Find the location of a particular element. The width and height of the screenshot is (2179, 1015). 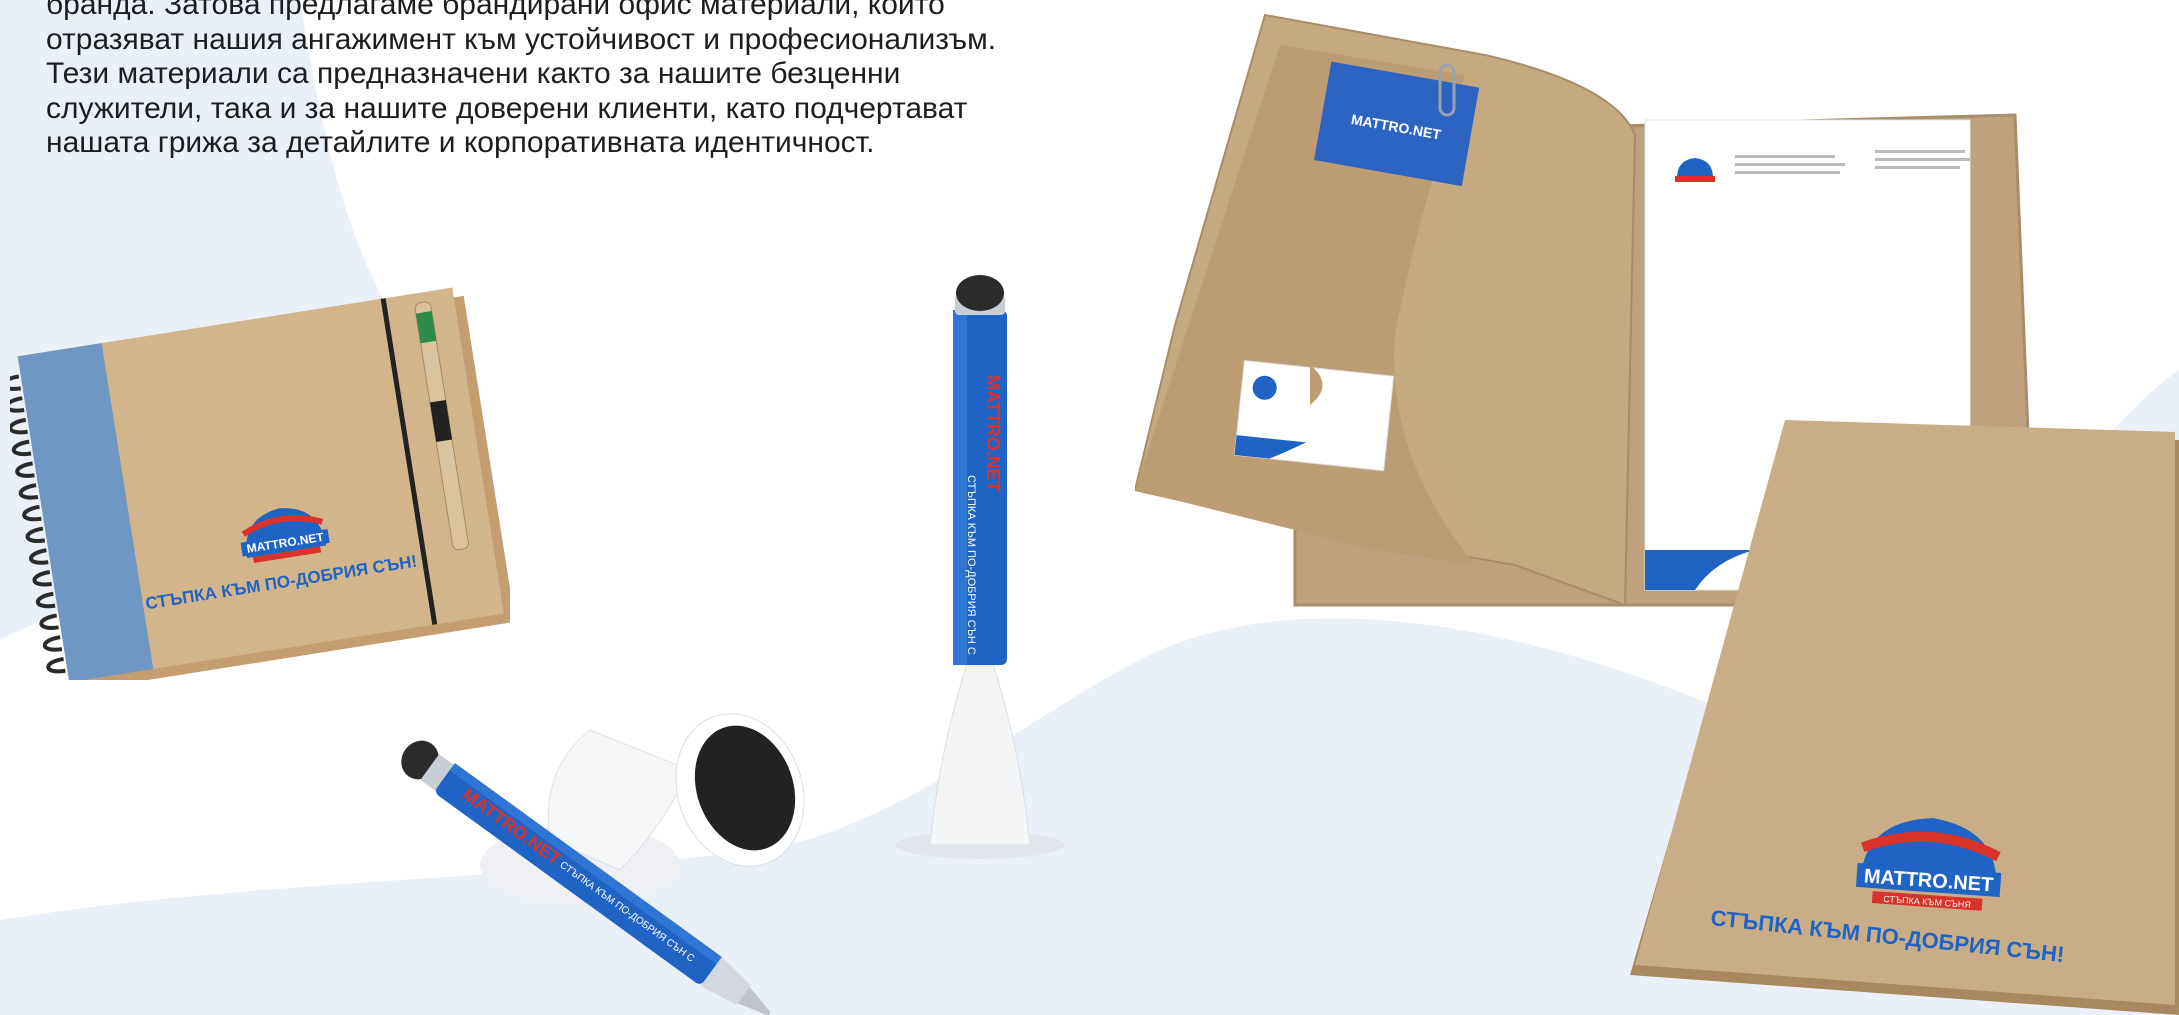

stylus-pen-stand-image: MATTRO.NET СТЪПКА КЪМ ПО-ДОБРИЯ СЪН С is located at coordinates (980, 567).